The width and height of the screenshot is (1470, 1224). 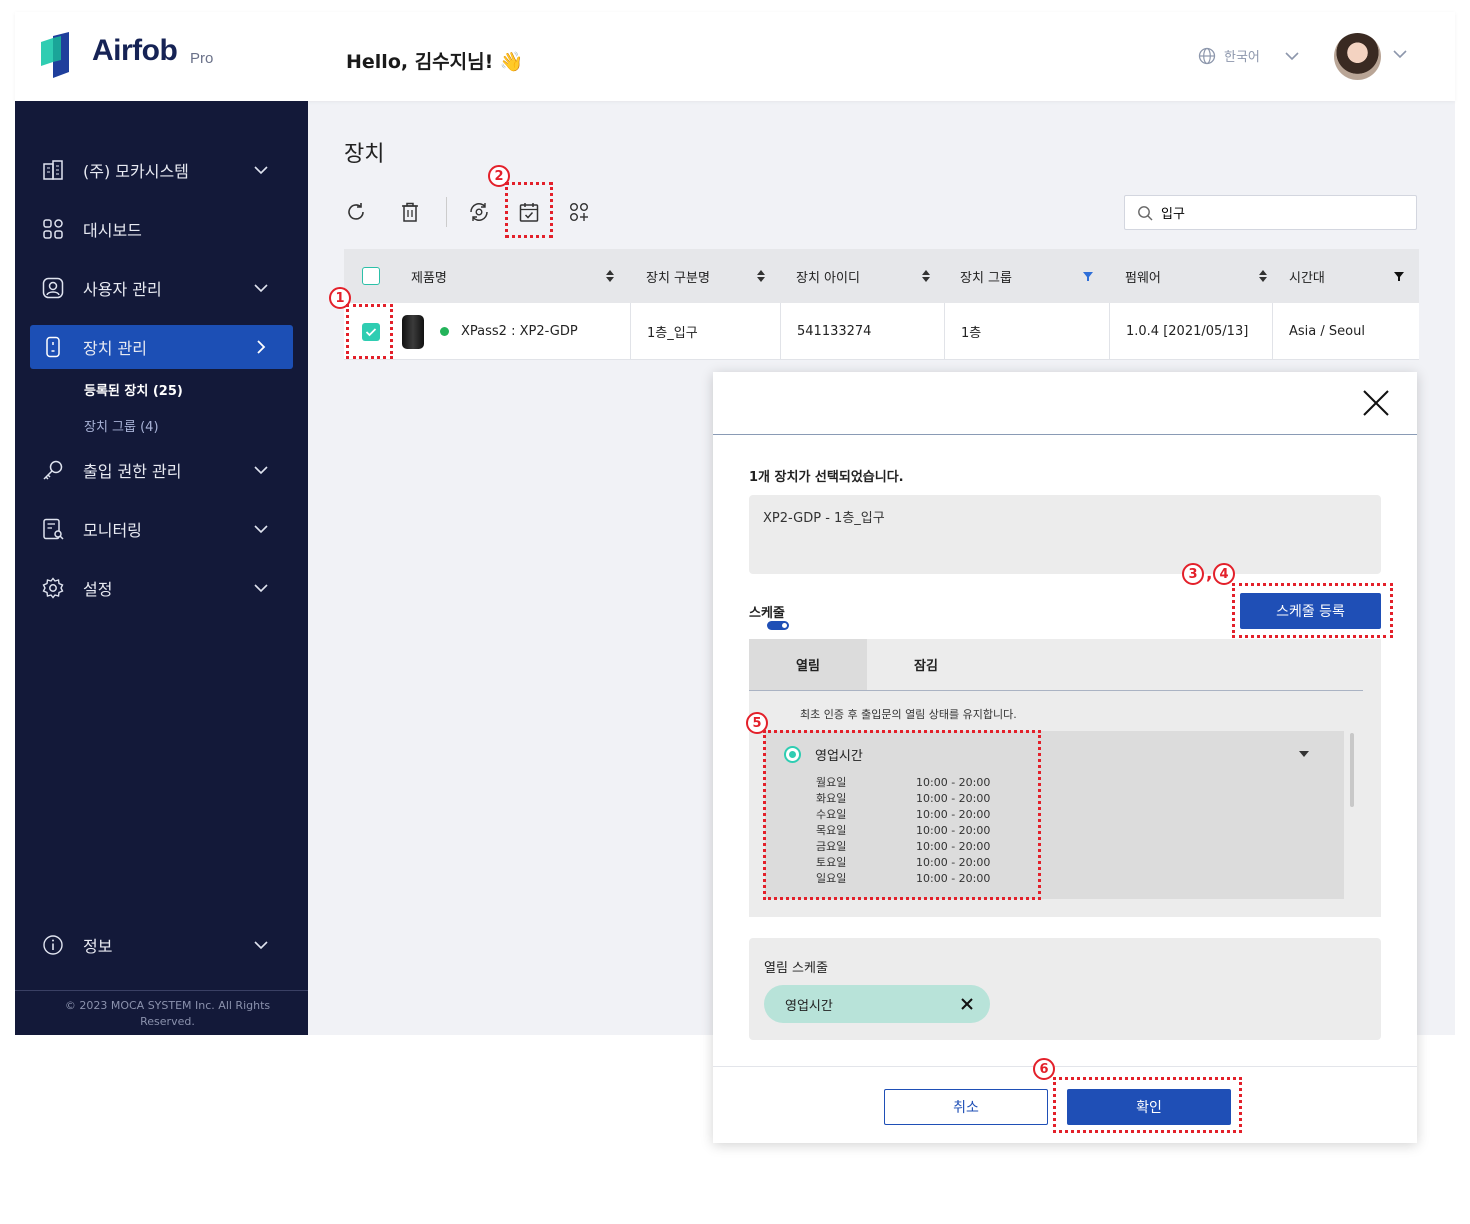 I want to click on status-online-dot, so click(x=444, y=331).